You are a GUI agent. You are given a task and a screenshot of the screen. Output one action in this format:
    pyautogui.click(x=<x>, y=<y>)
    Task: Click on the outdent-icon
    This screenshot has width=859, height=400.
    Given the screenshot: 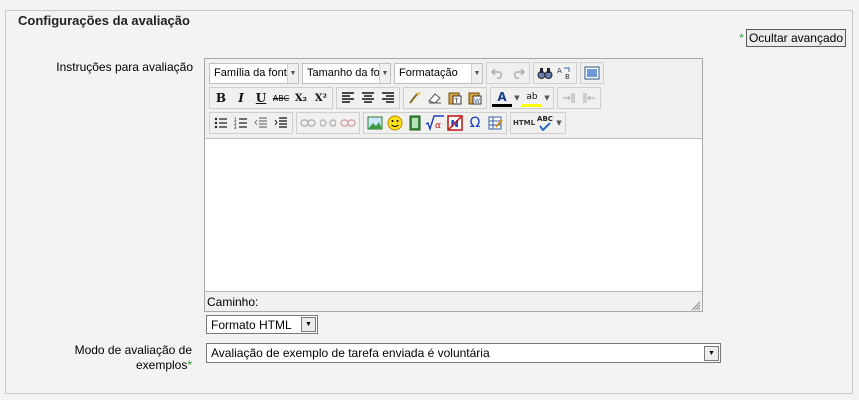 What is the action you would take?
    pyautogui.click(x=261, y=123)
    